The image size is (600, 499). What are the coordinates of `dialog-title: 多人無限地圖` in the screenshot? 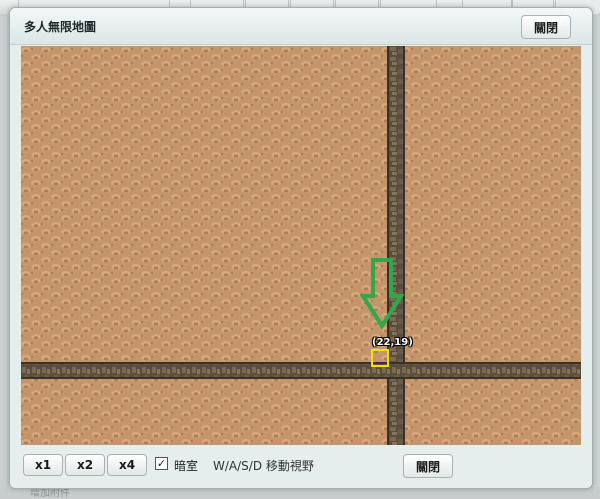 It's located at (60, 27).